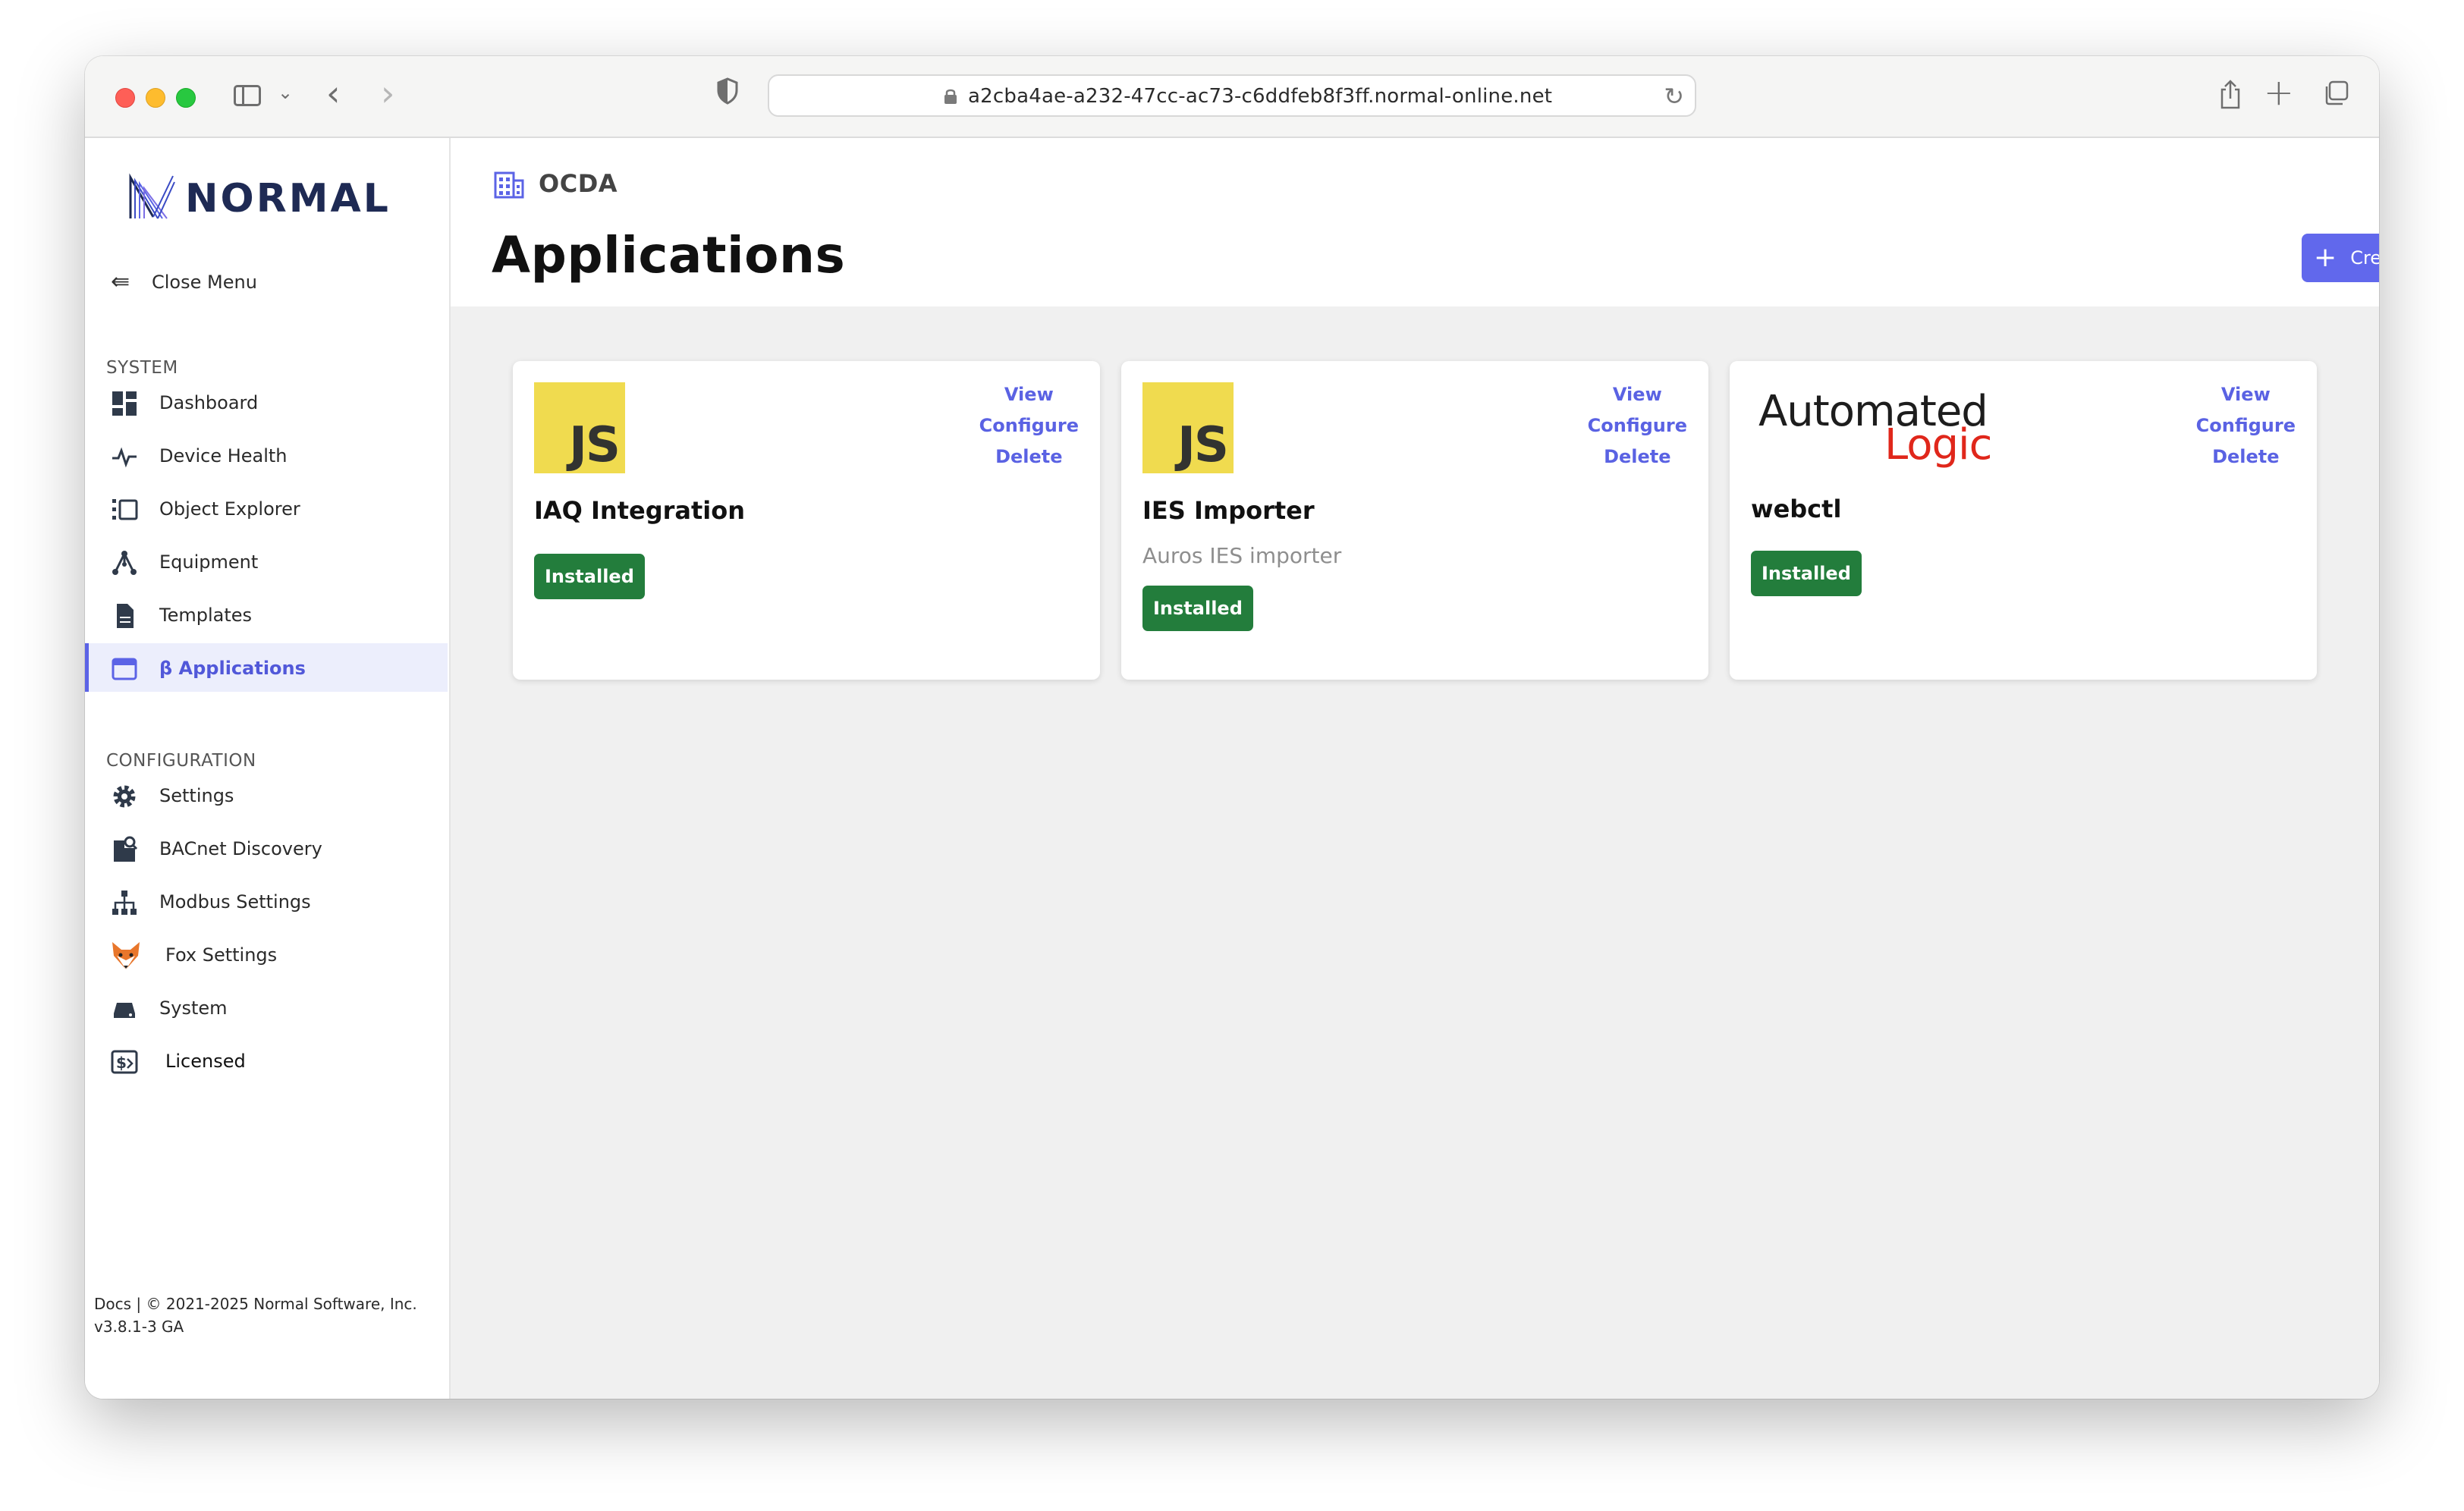  What do you see at coordinates (235, 902) in the screenshot?
I see `sidebar-item-label: Modbus Settings` at bounding box center [235, 902].